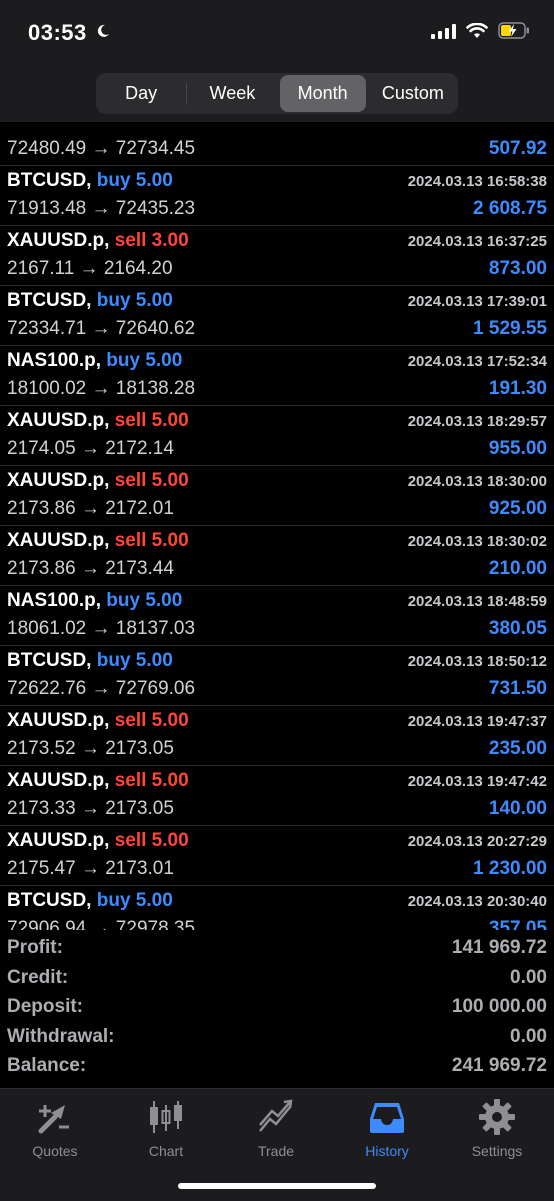 The image size is (554, 1201). Describe the element at coordinates (477, 901) in the screenshot. I see `trade-time: 2024.03.13 20:30:40` at that location.